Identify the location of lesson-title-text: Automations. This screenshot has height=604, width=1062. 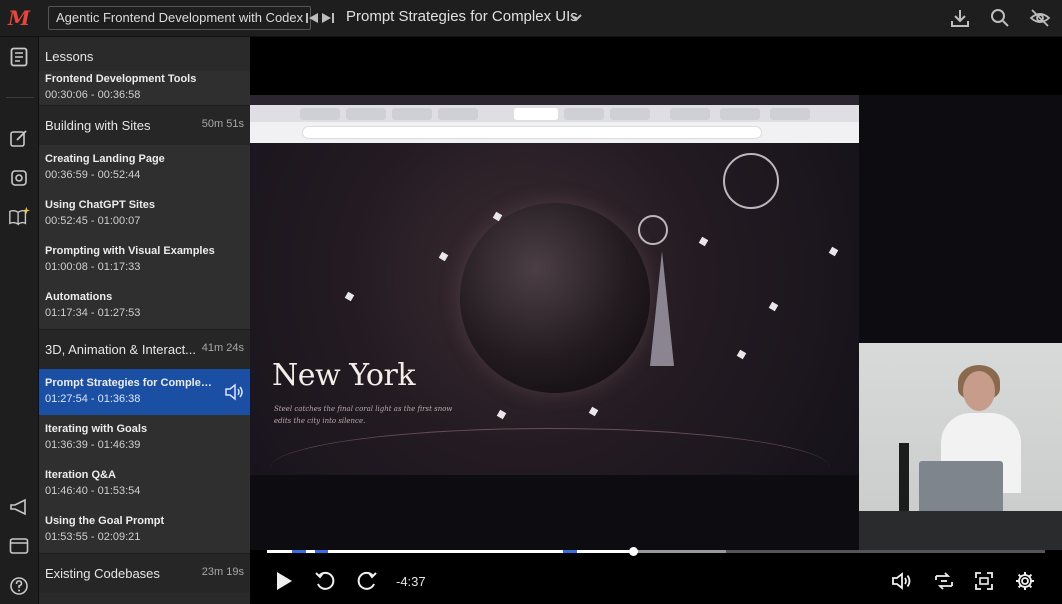
(79, 297).